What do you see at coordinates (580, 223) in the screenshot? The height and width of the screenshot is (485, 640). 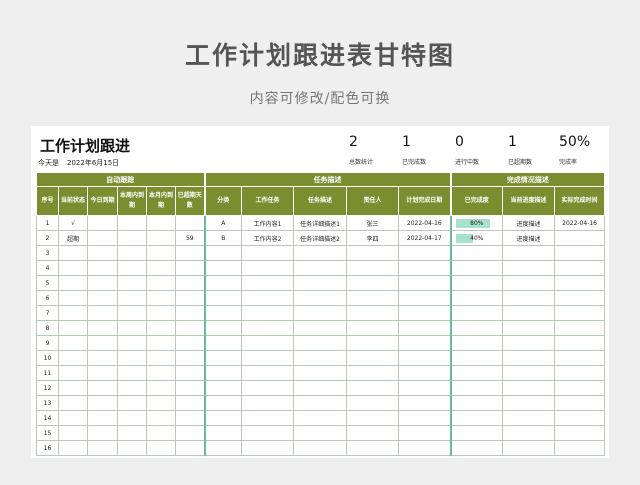 I see `cell-actual-date: 2022-04-16` at bounding box center [580, 223].